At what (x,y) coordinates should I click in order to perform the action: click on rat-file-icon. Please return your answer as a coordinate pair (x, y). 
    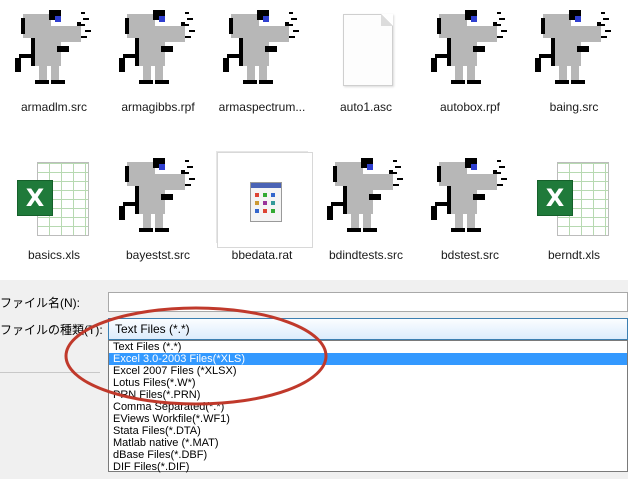
    Looking at the image, I should click on (264, 199).